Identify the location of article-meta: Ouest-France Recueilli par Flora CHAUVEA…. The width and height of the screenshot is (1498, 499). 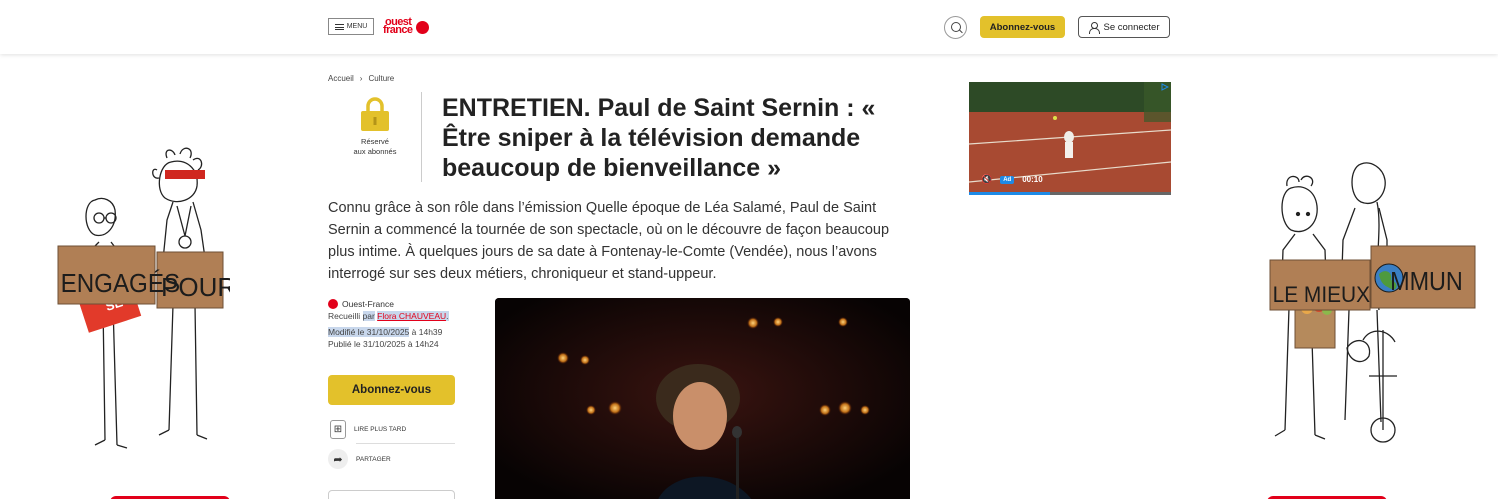
(392, 324).